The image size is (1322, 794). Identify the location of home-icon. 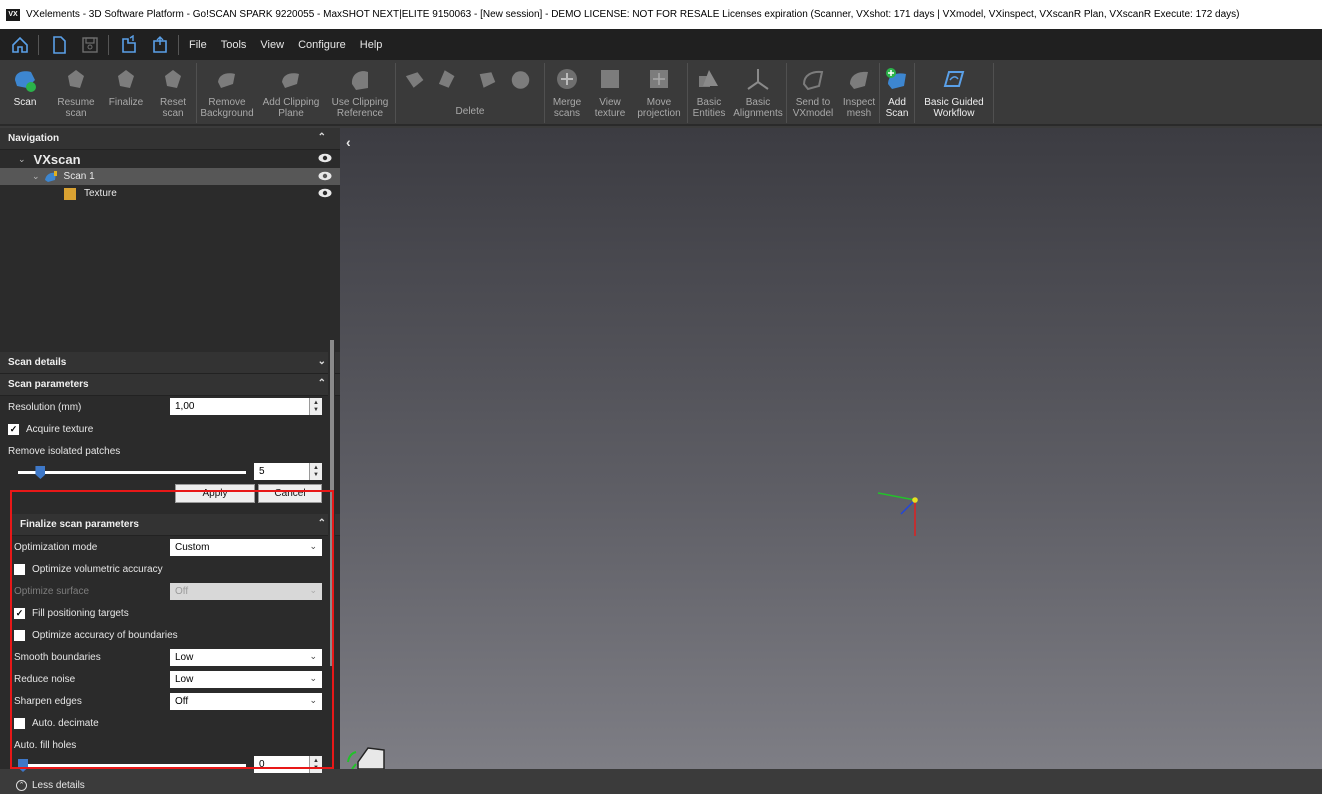
(20, 45).